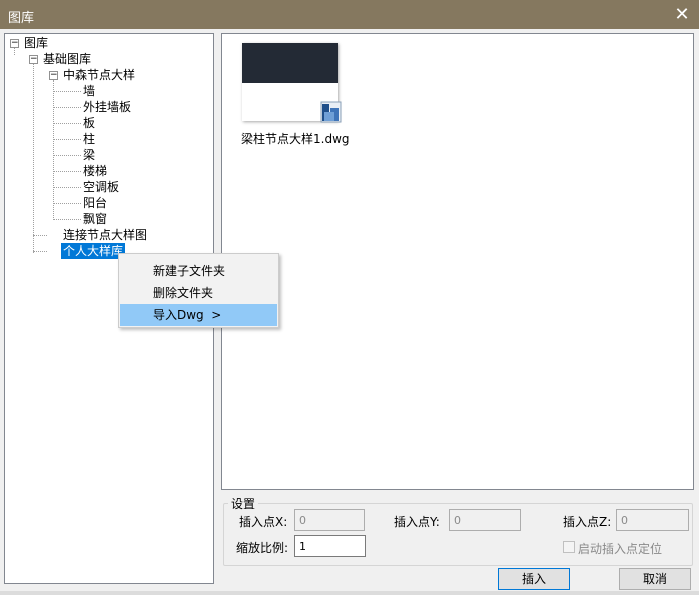 Image resolution: width=699 pixels, height=595 pixels. What do you see at coordinates (89, 155) in the screenshot?
I see `tree-item-beam: 梁` at bounding box center [89, 155].